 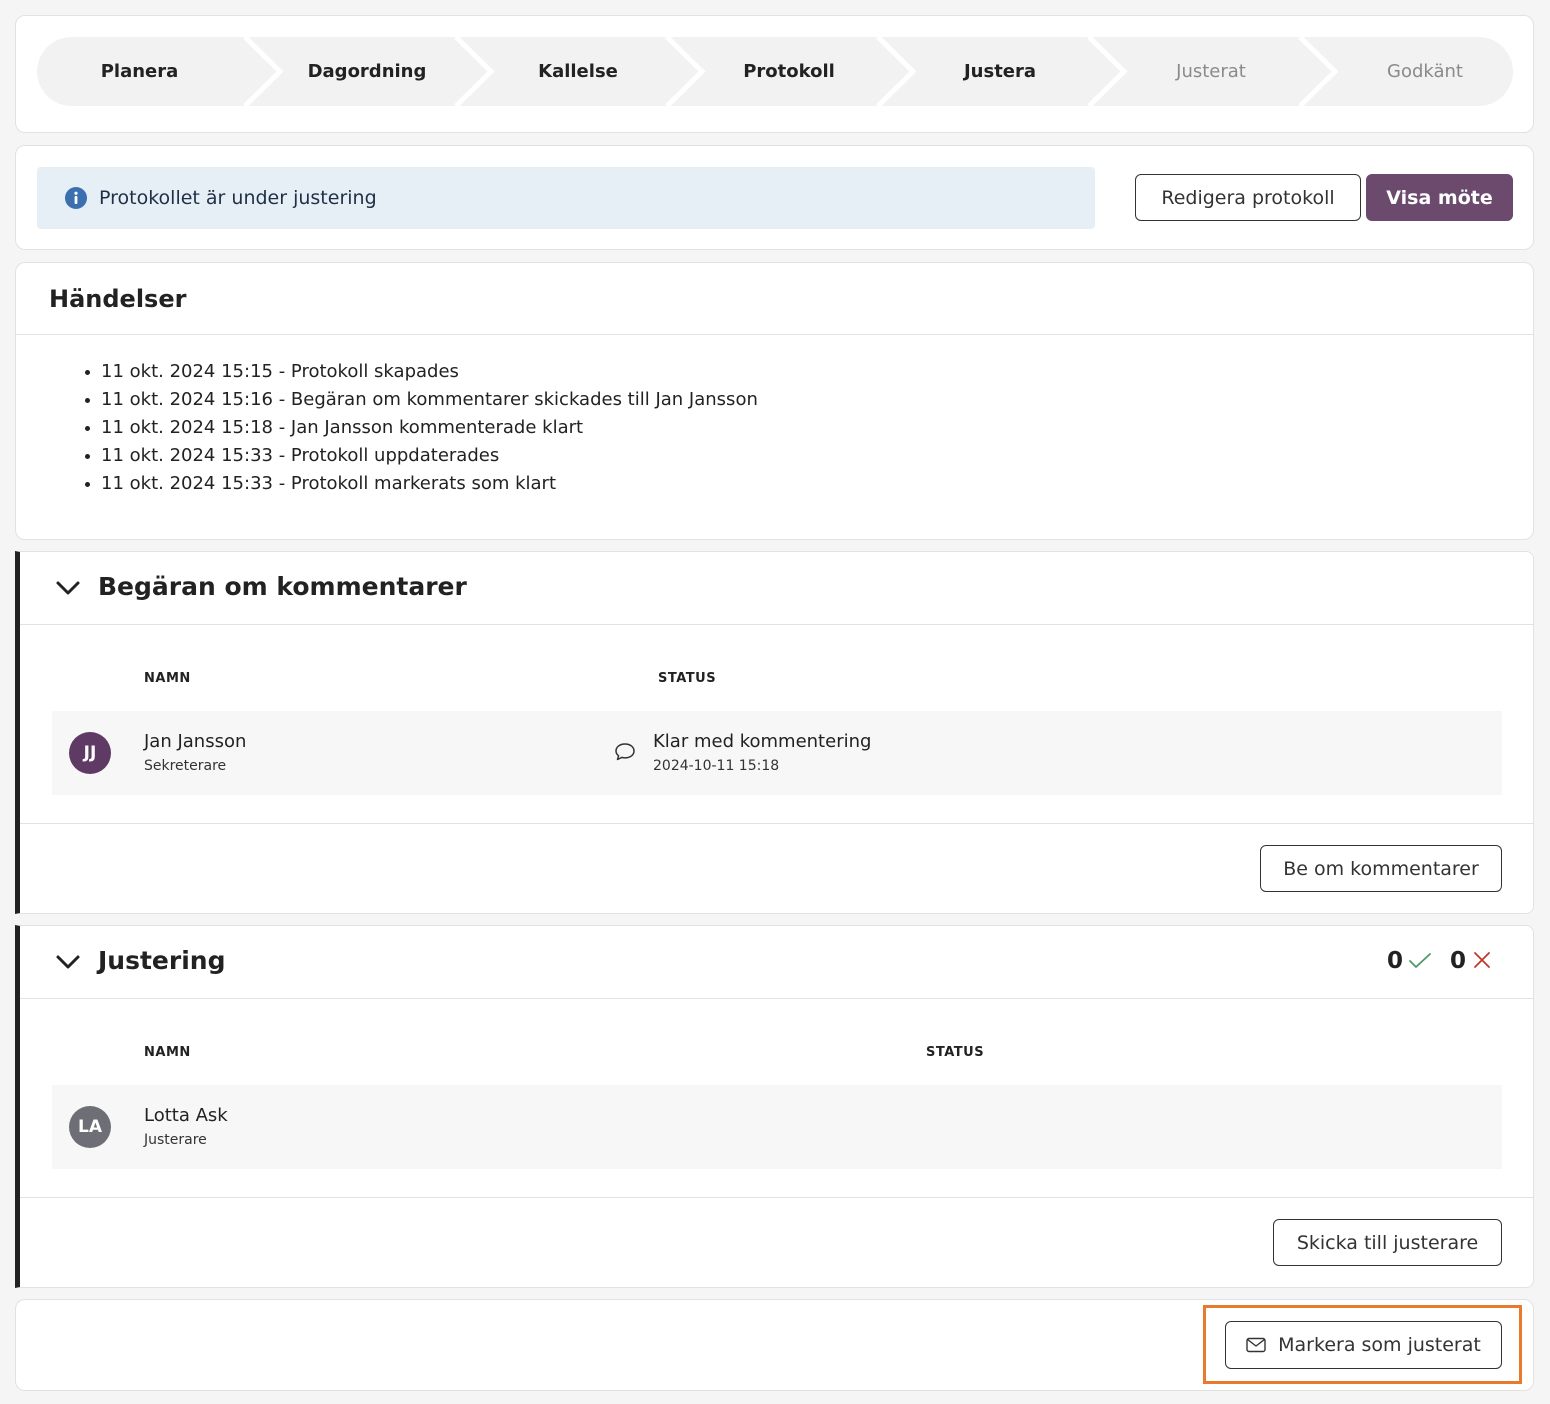 I want to click on highlight-frame, so click(x=1362, y=1344).